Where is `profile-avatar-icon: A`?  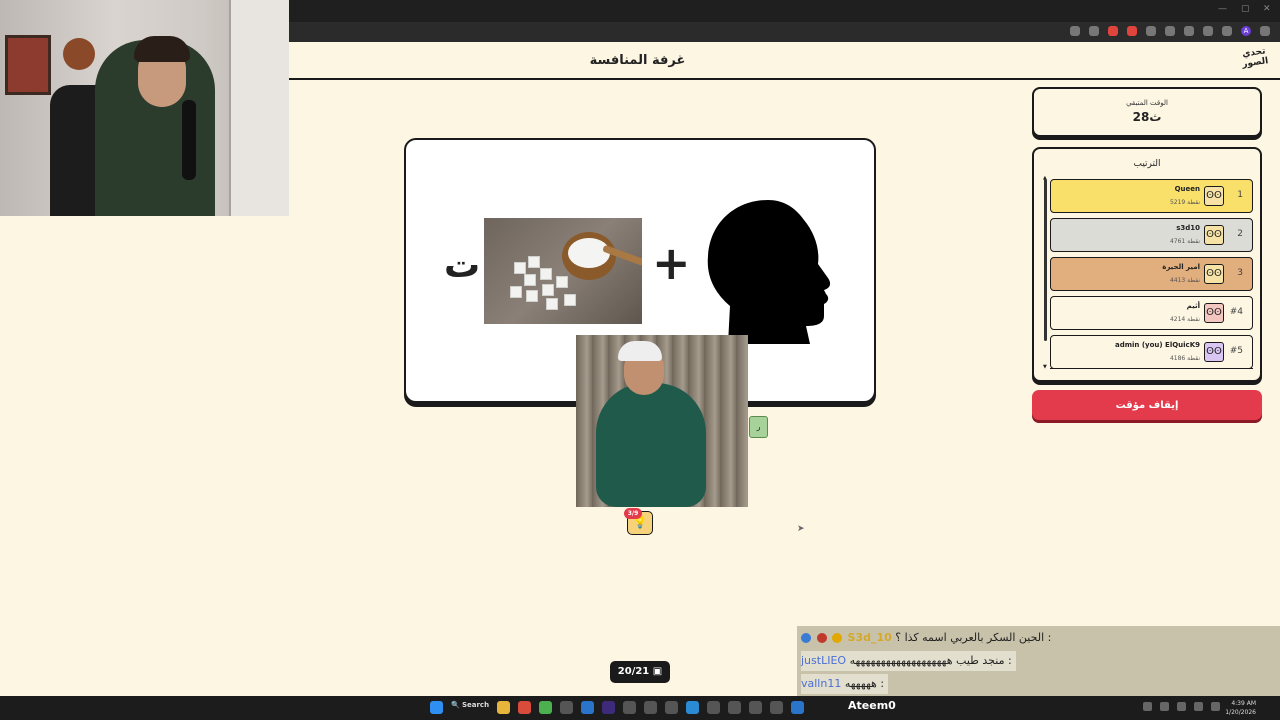 profile-avatar-icon: A is located at coordinates (1246, 31).